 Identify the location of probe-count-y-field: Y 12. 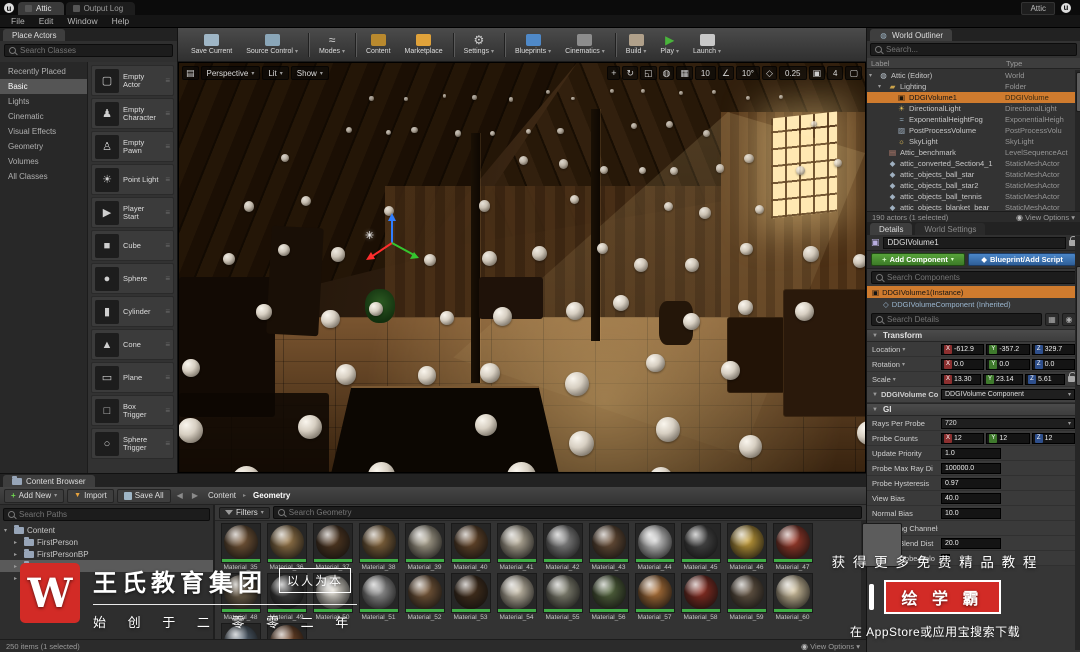
(1008, 438).